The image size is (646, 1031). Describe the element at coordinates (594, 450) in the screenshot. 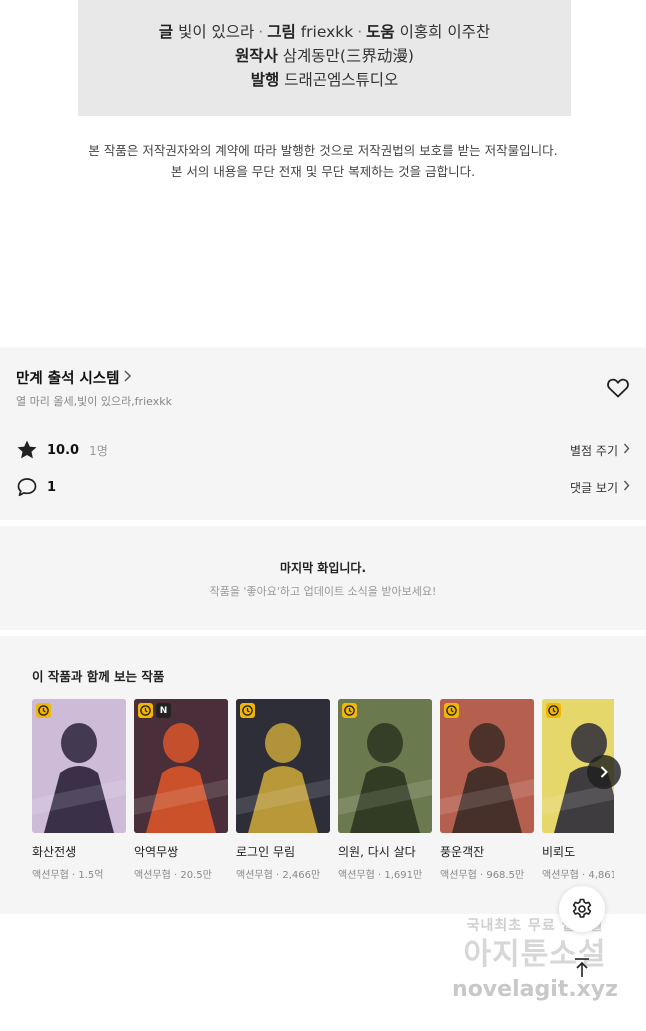

I see `rate-label: 별점 주기` at that location.